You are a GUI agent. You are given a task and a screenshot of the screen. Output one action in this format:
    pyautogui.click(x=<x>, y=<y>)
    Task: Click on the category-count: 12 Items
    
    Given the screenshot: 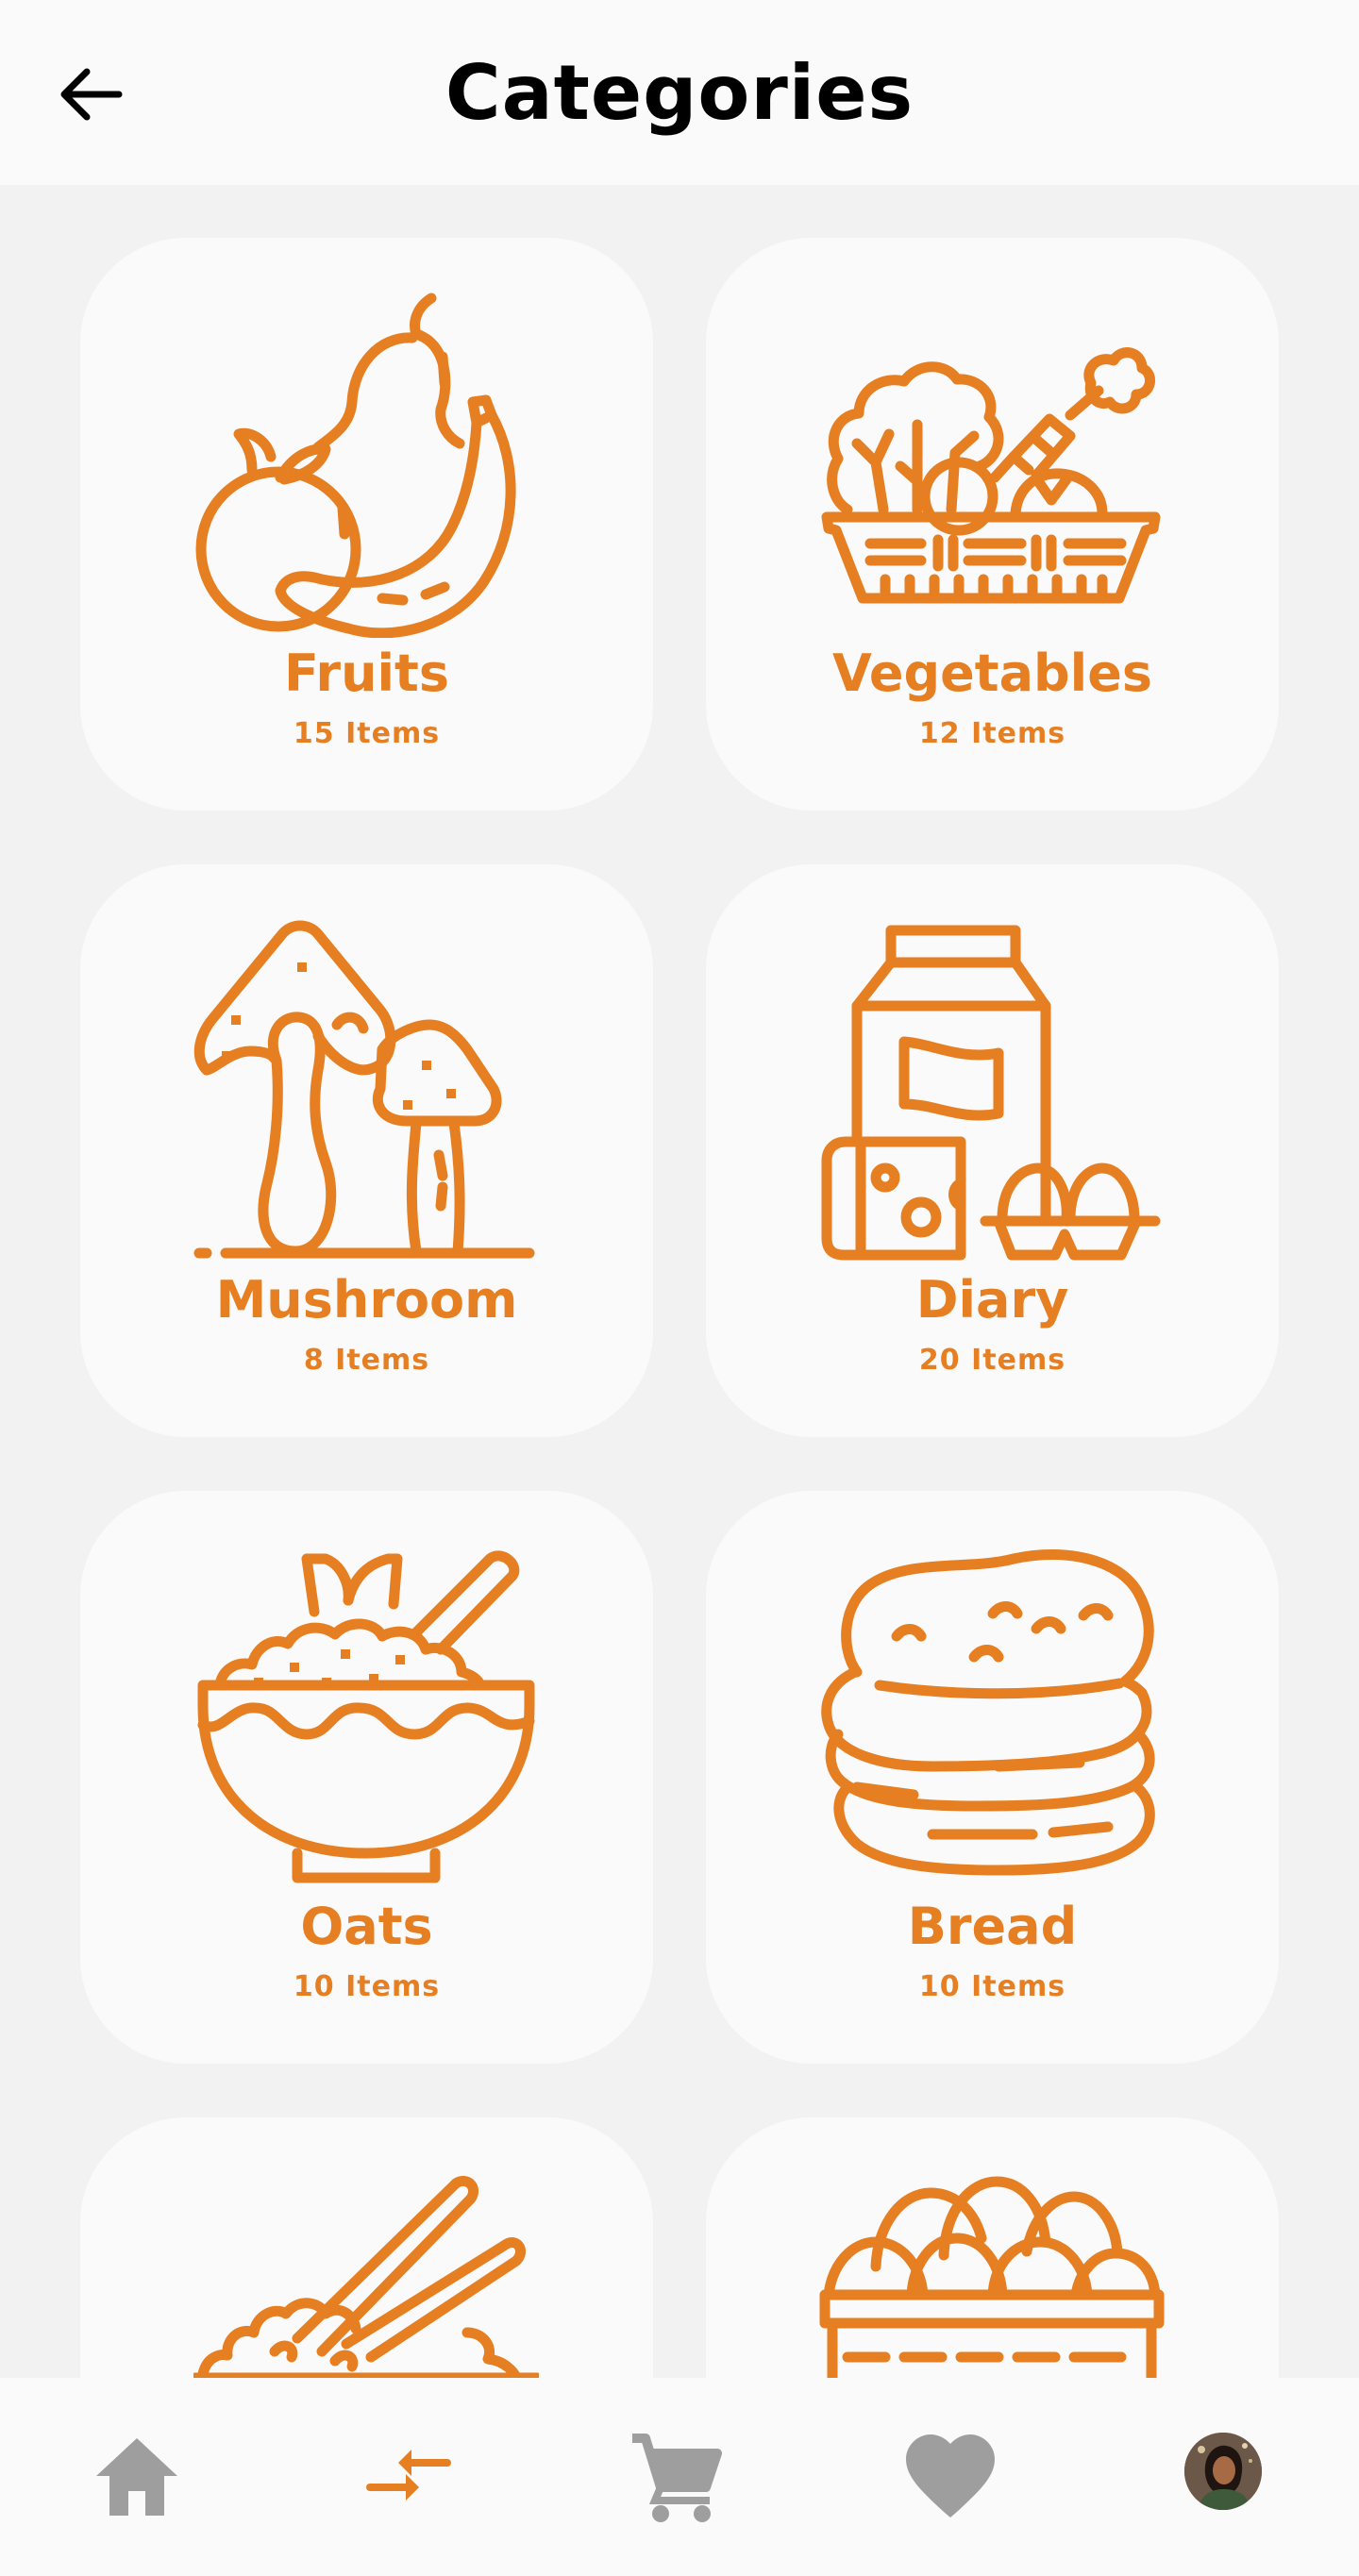 What is the action you would take?
    pyautogui.click(x=992, y=733)
    